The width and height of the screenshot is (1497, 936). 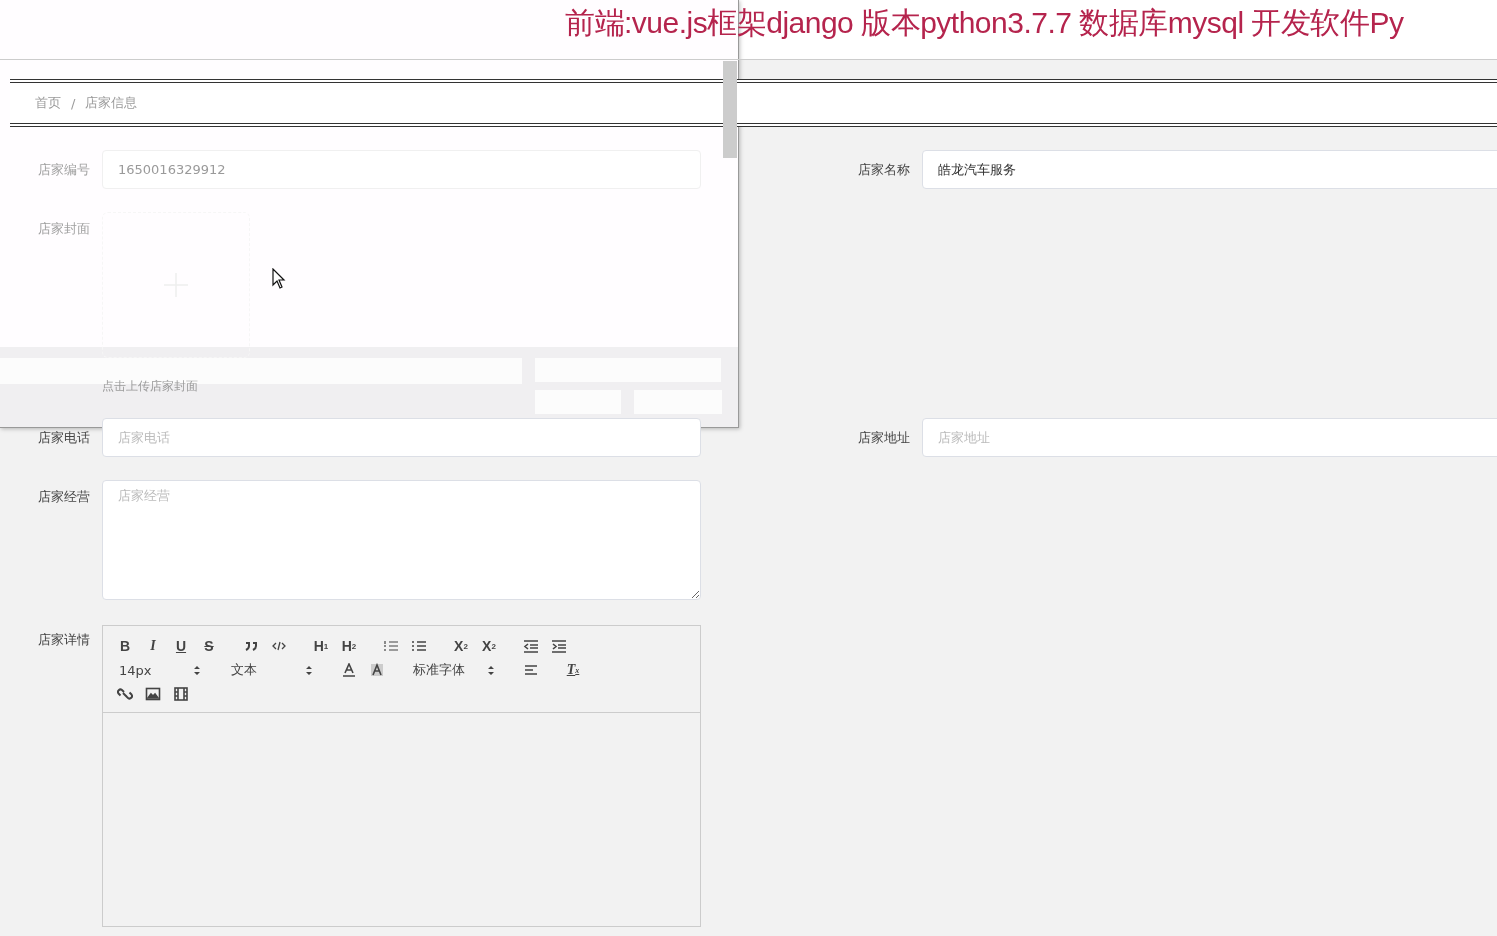 What do you see at coordinates (377, 670) in the screenshot?
I see `background-icon` at bounding box center [377, 670].